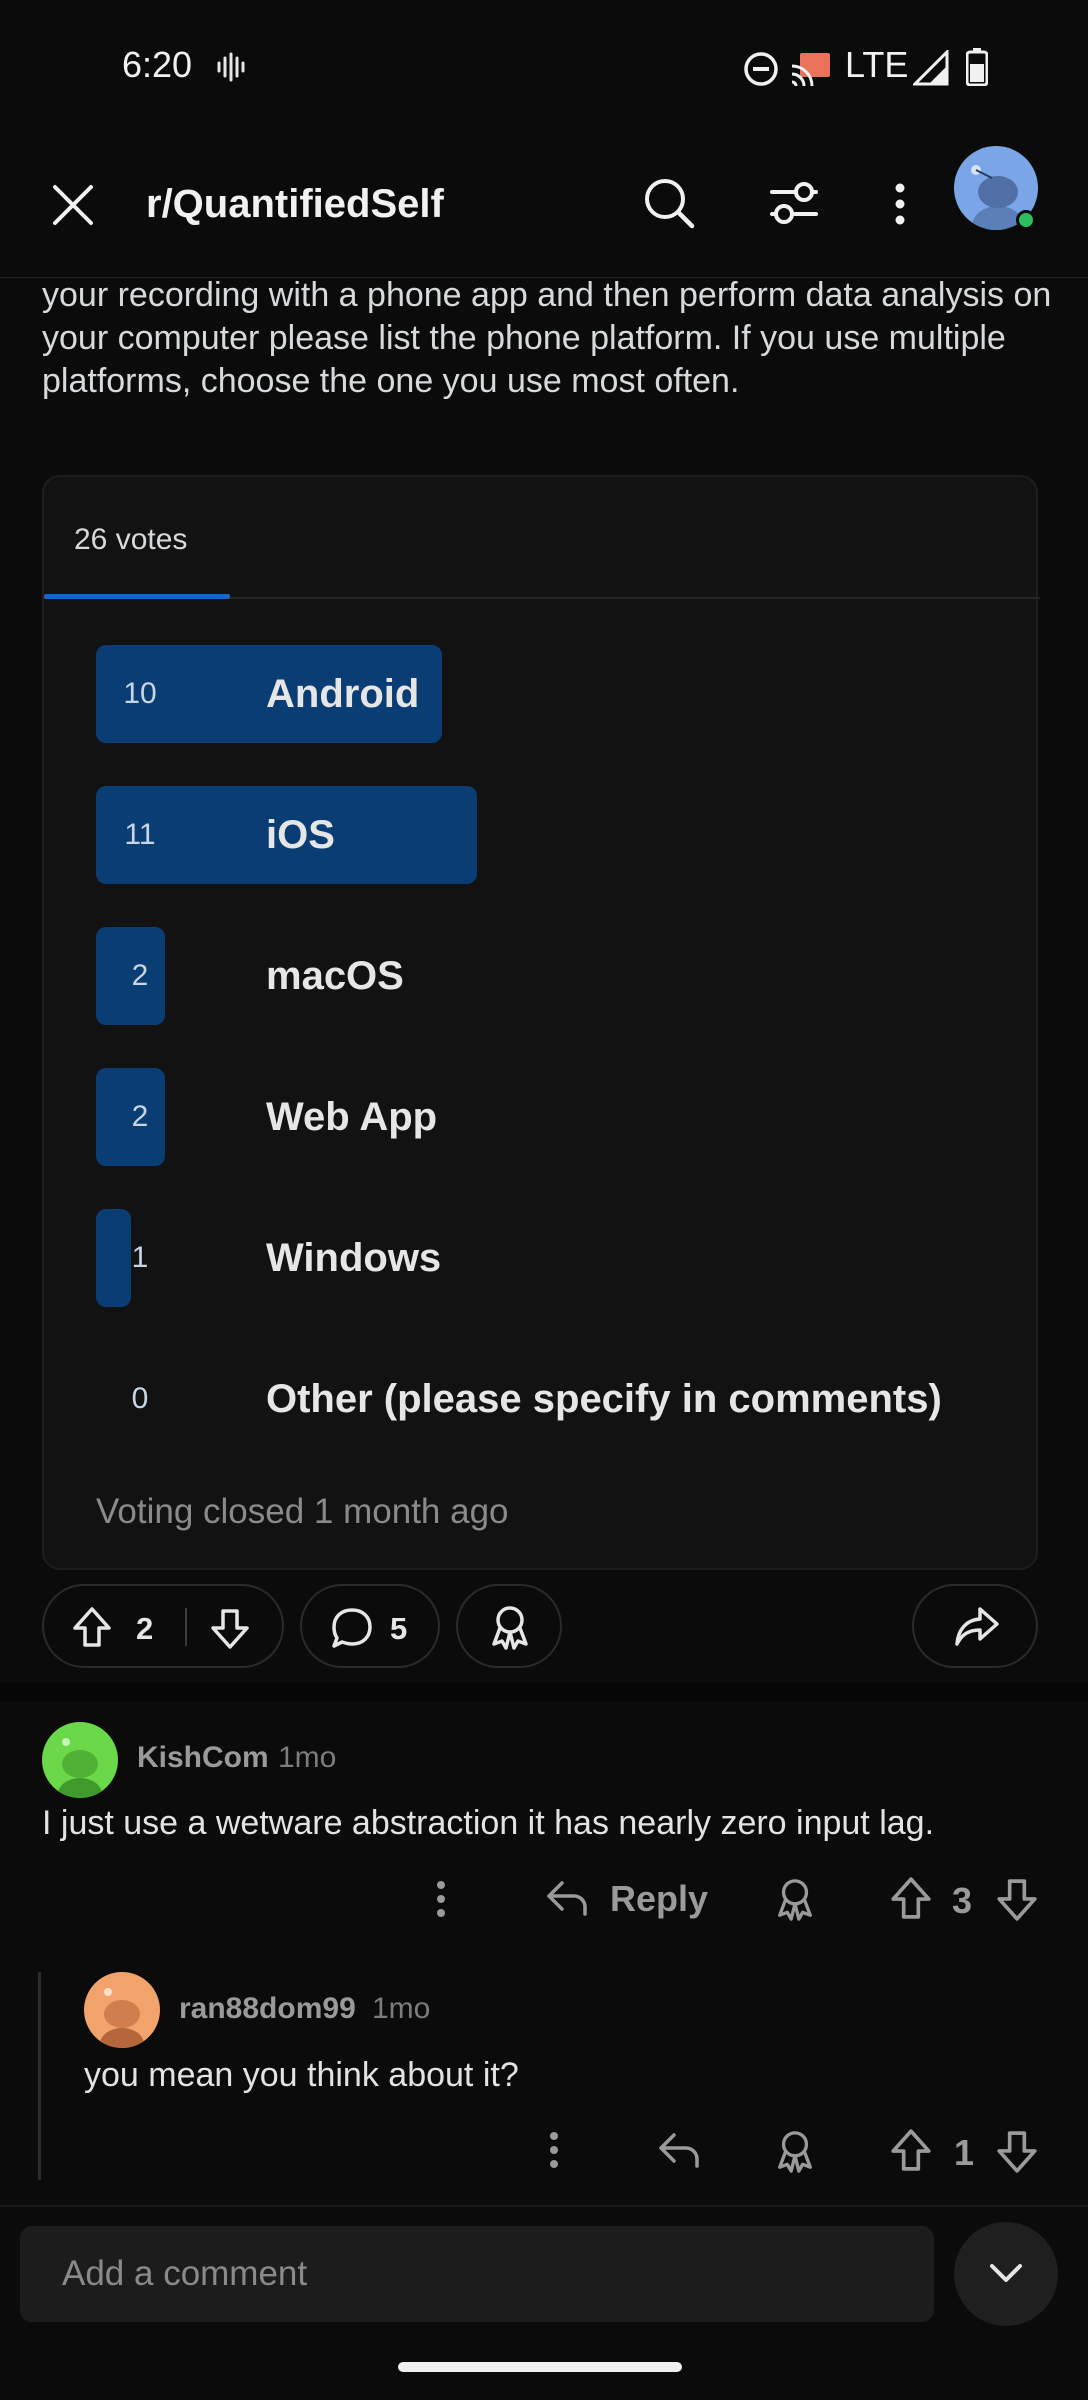 Image resolution: width=1088 pixels, height=2400 pixels. Describe the element at coordinates (761, 69) in the screenshot. I see `do-not-disturb-icon` at that location.